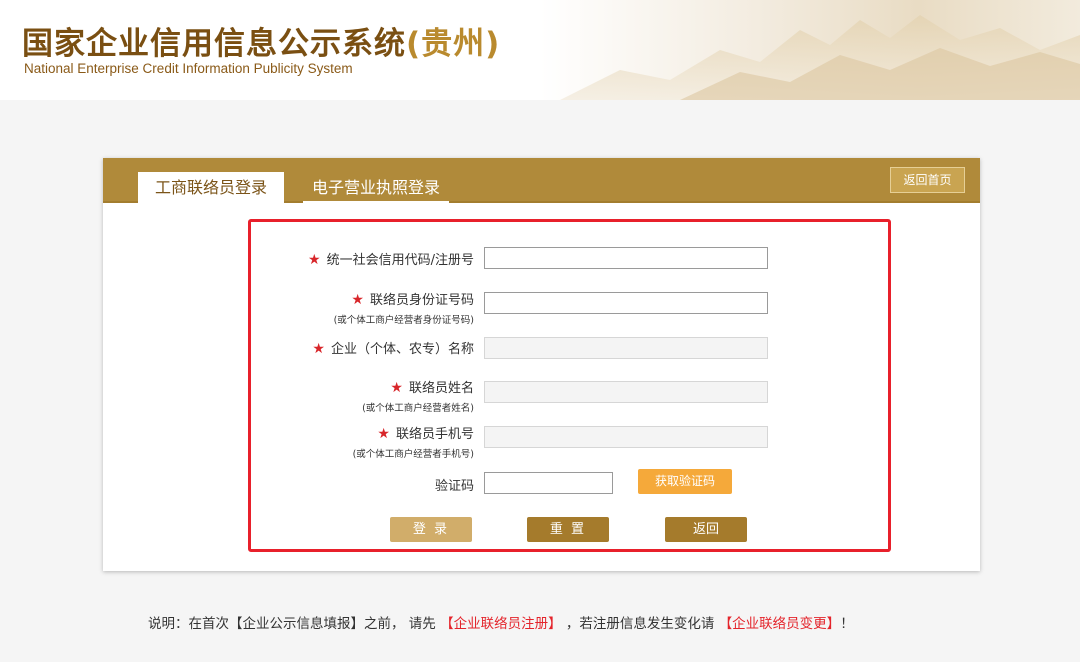  I want to click on contact-phone-label: ★ 联络员手机号 (或个体工商户经营者手机号), so click(413, 443).